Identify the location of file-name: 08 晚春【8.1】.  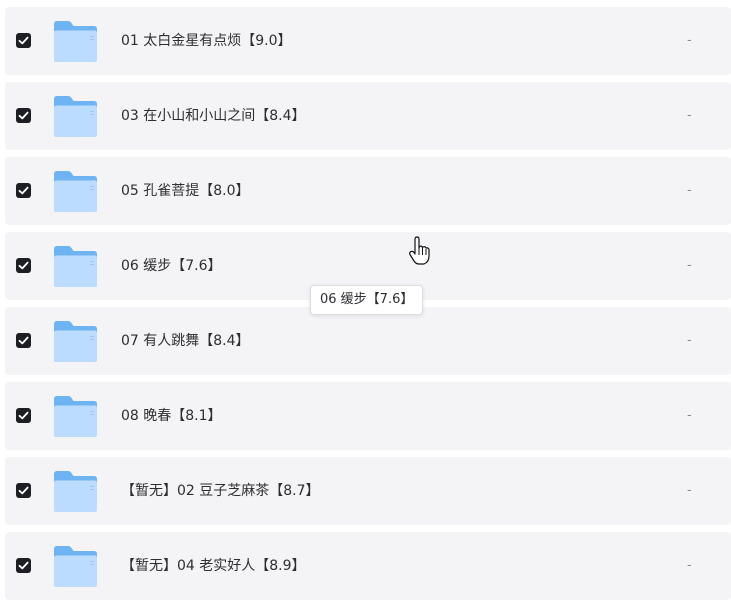
(171, 416).